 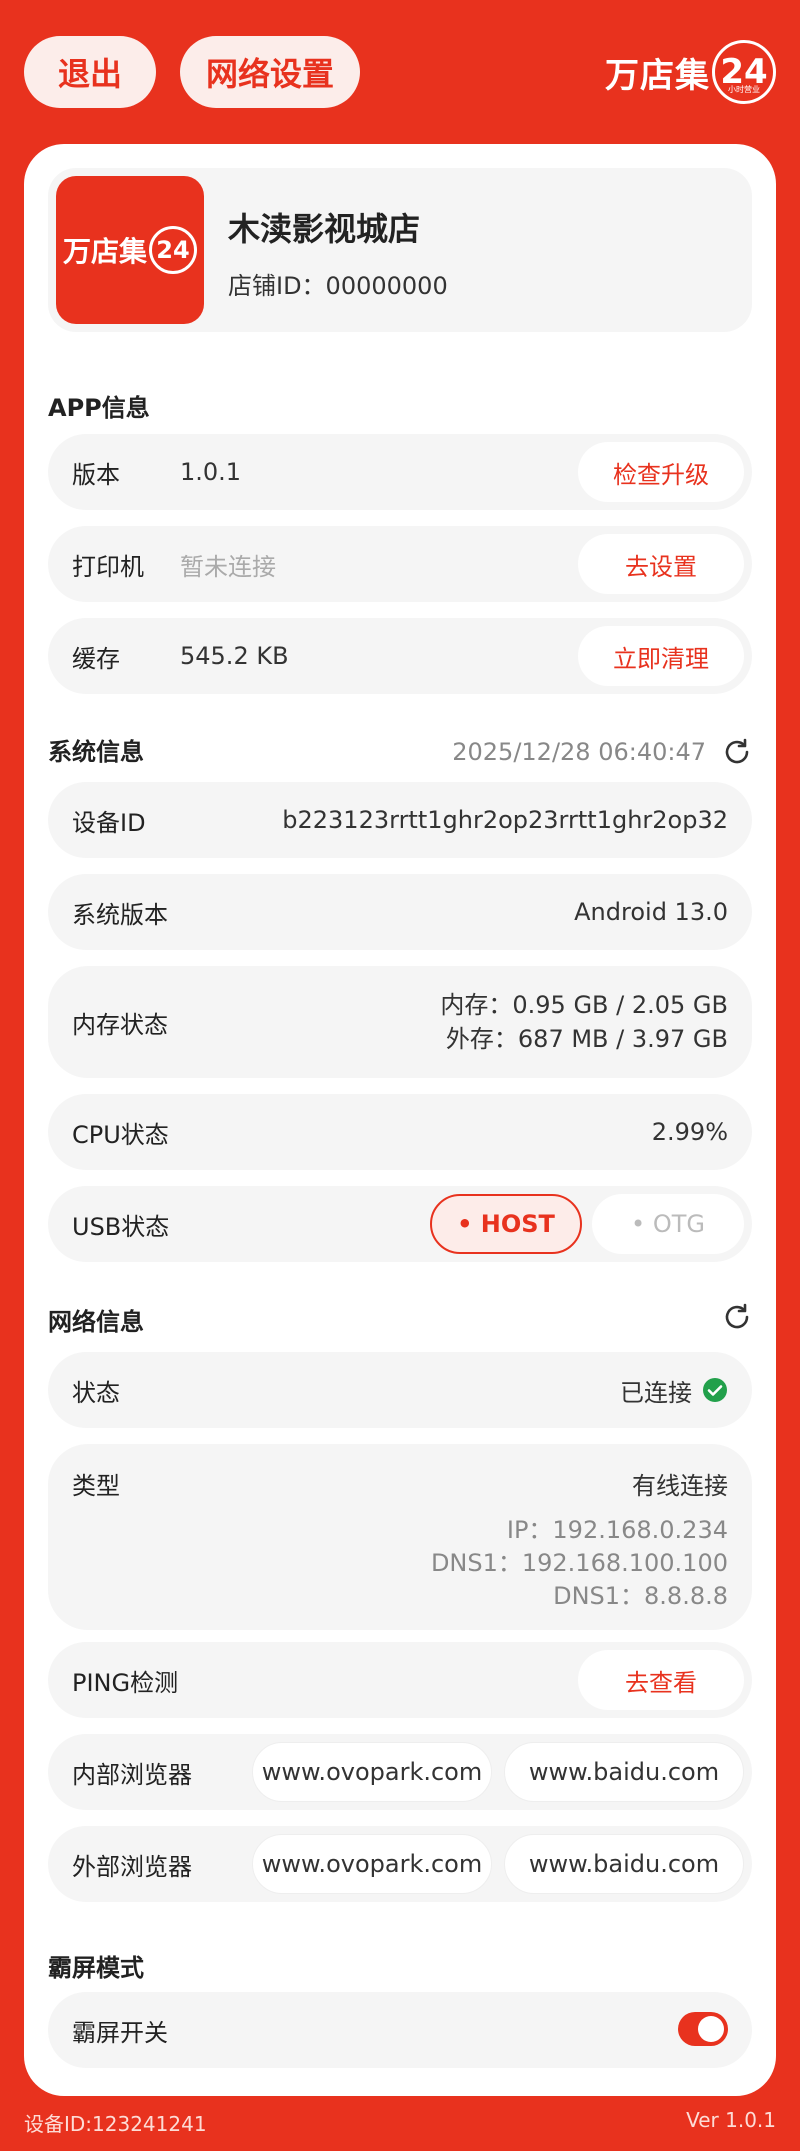 I want to click on system-timestamp-area: 2025/12/28 06:40:47, so click(x=602, y=752).